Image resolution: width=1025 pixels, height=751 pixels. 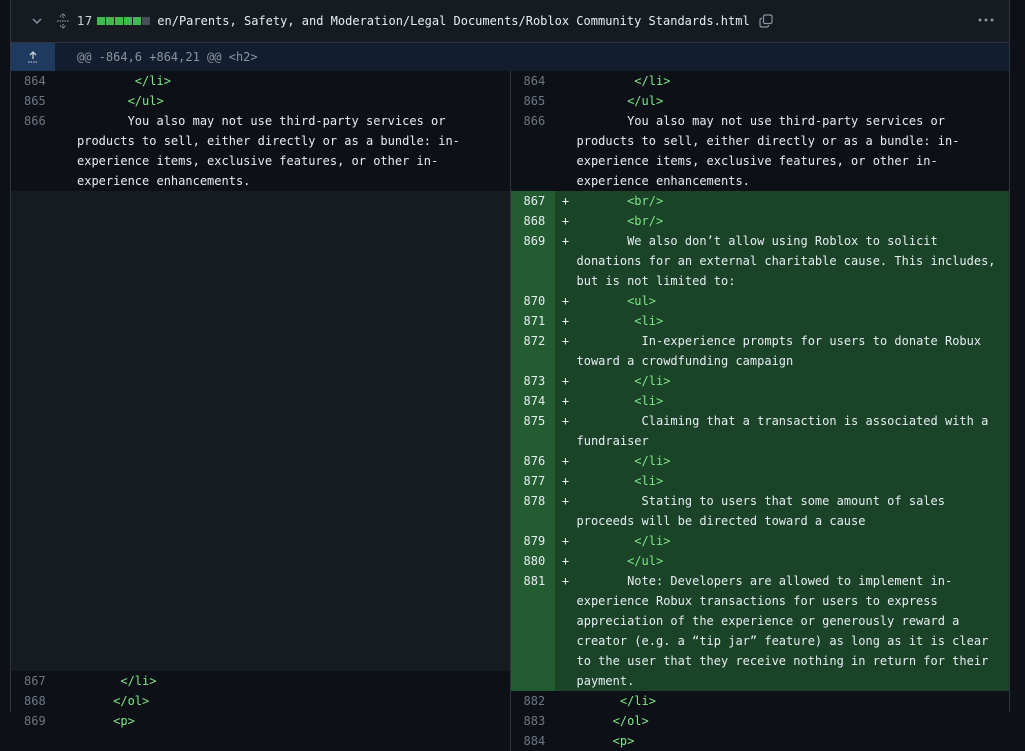 What do you see at coordinates (260, 721) in the screenshot?
I see `context-line: 869 <p>` at bounding box center [260, 721].